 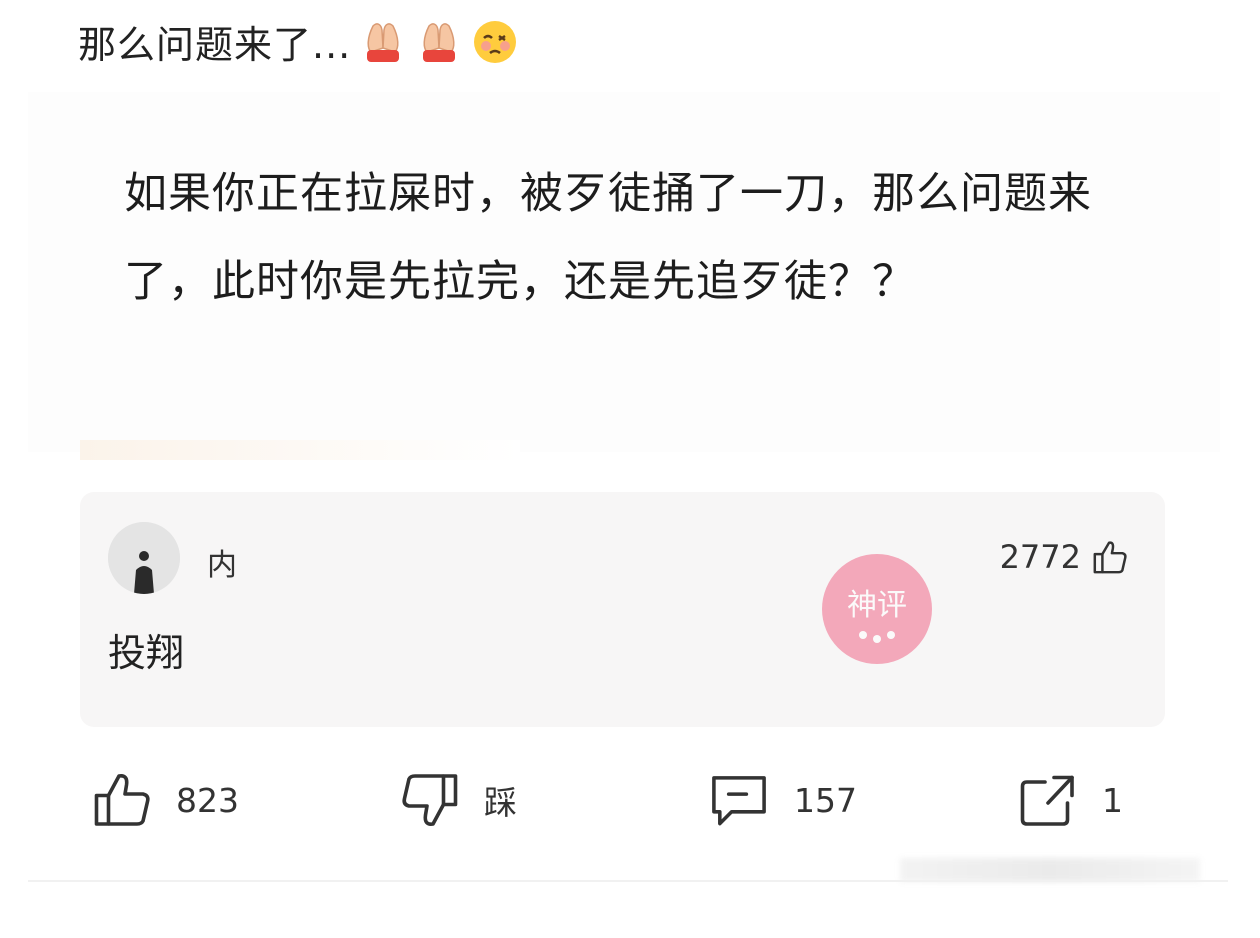 I want to click on like-count: 823, so click(x=207, y=800).